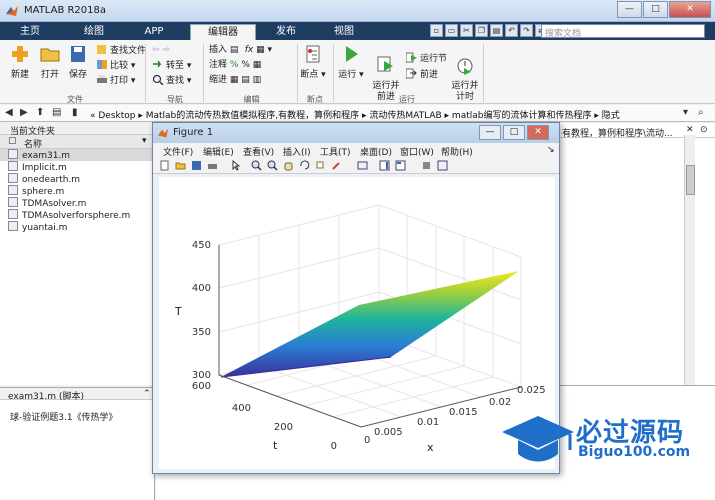 The height and width of the screenshot is (500, 715). What do you see at coordinates (201, 288) in the screenshot?
I see `z-tick: 400` at bounding box center [201, 288].